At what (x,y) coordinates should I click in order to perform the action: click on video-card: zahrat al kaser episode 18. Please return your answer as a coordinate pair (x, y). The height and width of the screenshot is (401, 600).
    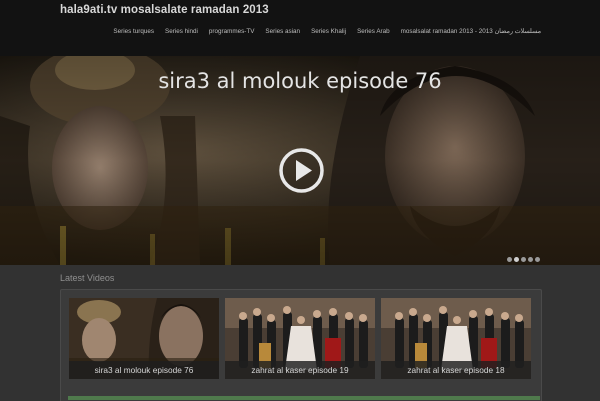
    Looking at the image, I should click on (456, 338).